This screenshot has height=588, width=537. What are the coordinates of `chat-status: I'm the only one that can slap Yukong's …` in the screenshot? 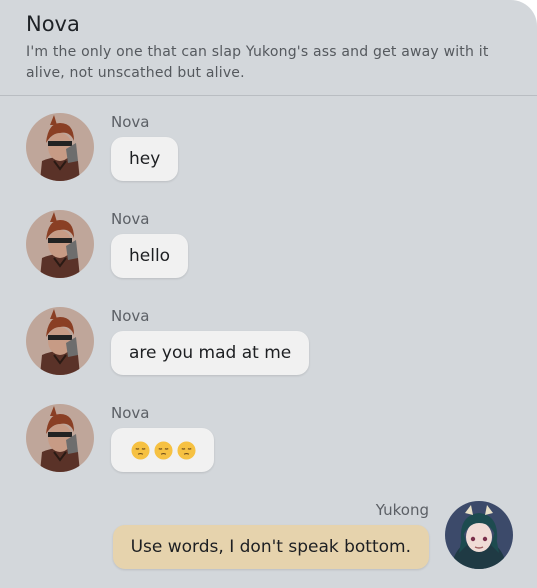 It's located at (257, 62).